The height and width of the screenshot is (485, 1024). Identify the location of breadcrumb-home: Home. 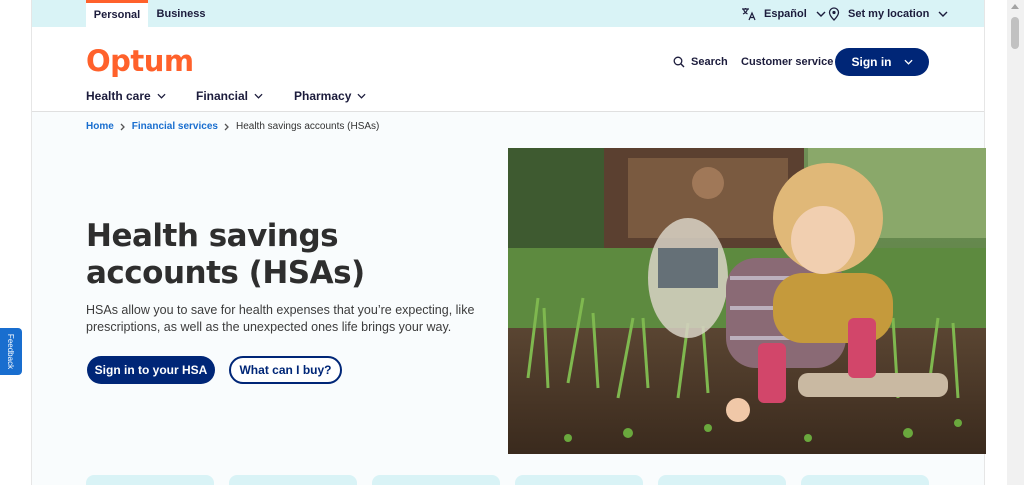
(100, 126).